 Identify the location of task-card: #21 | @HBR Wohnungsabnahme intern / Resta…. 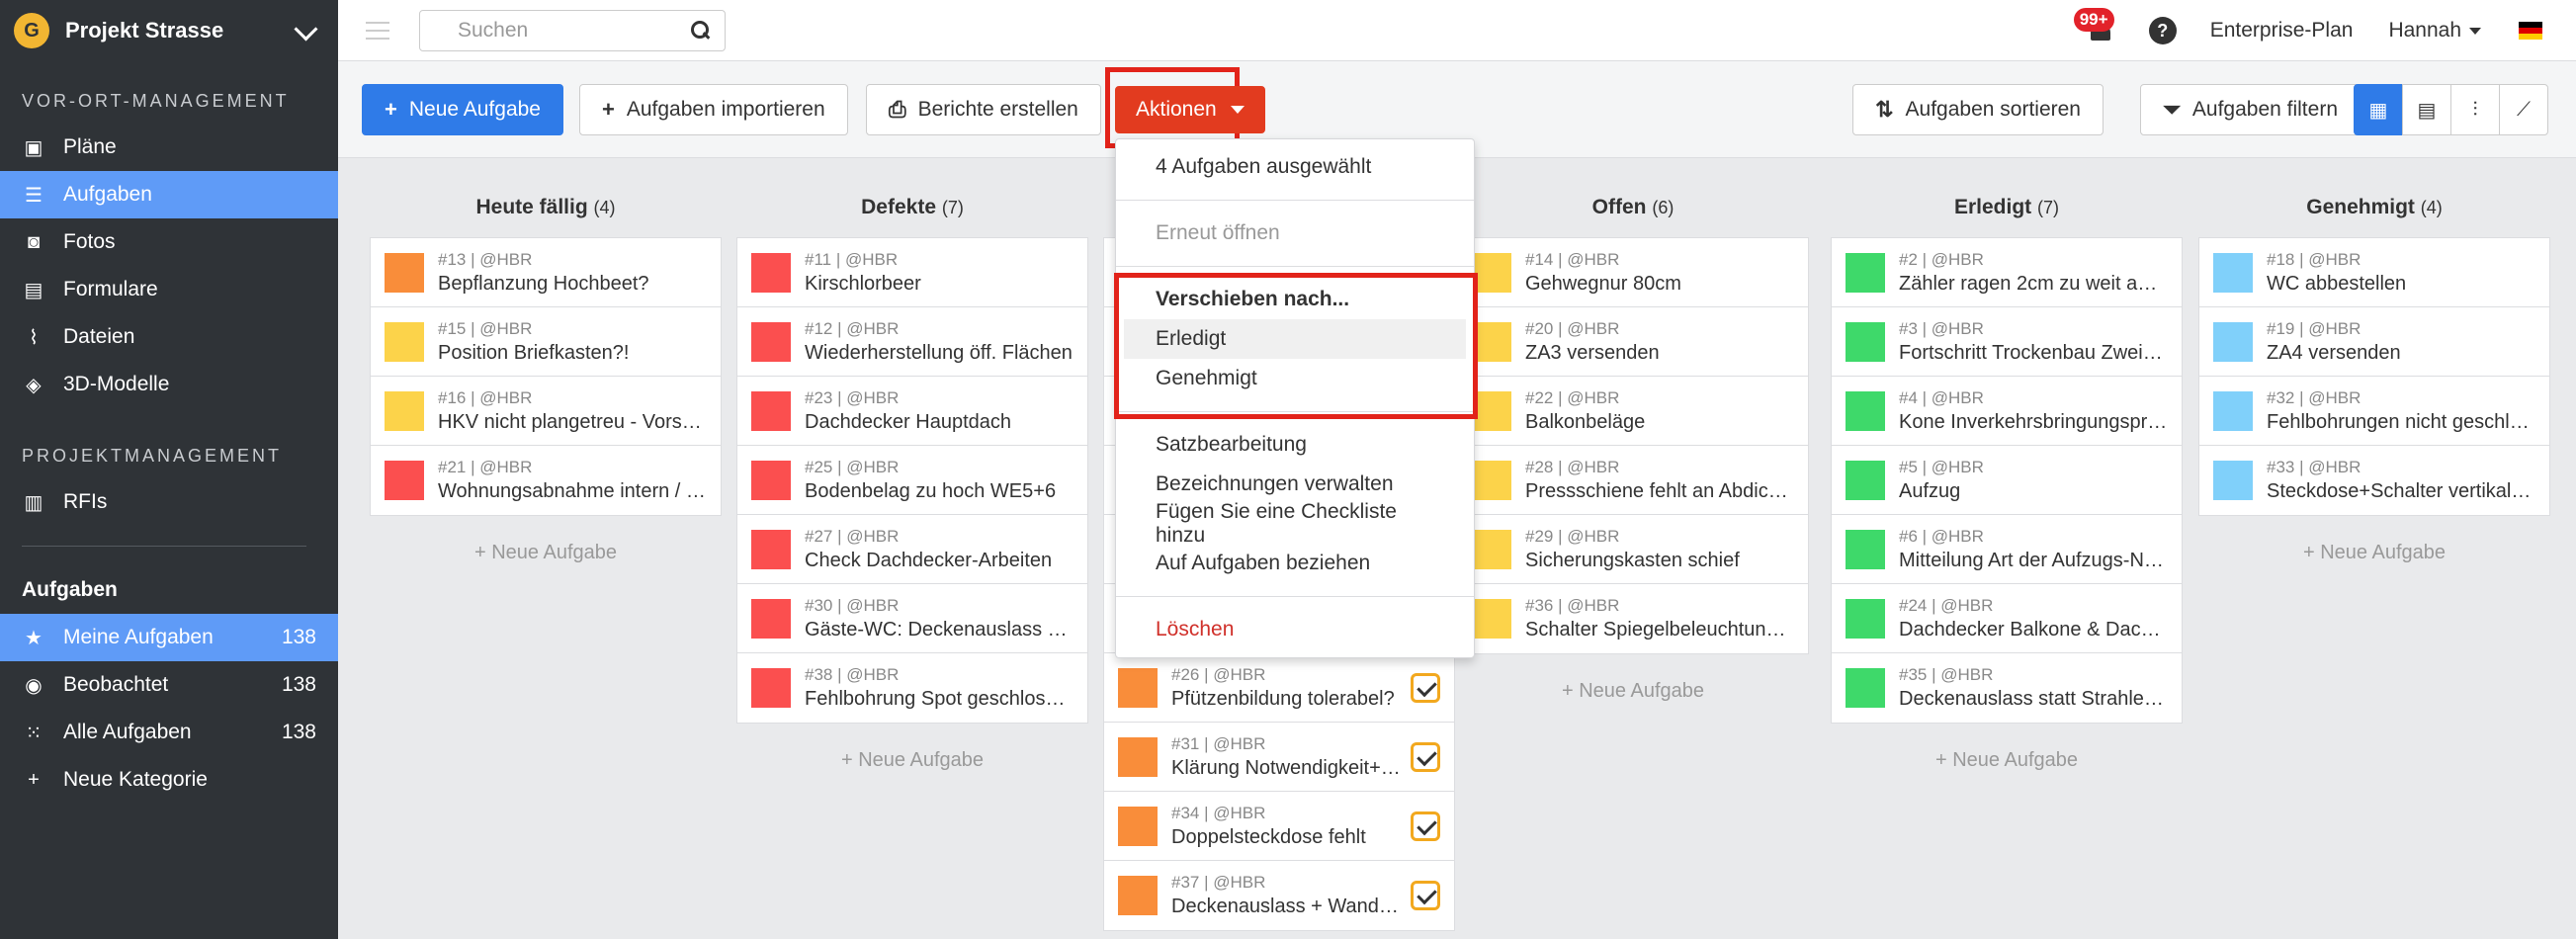
(546, 480).